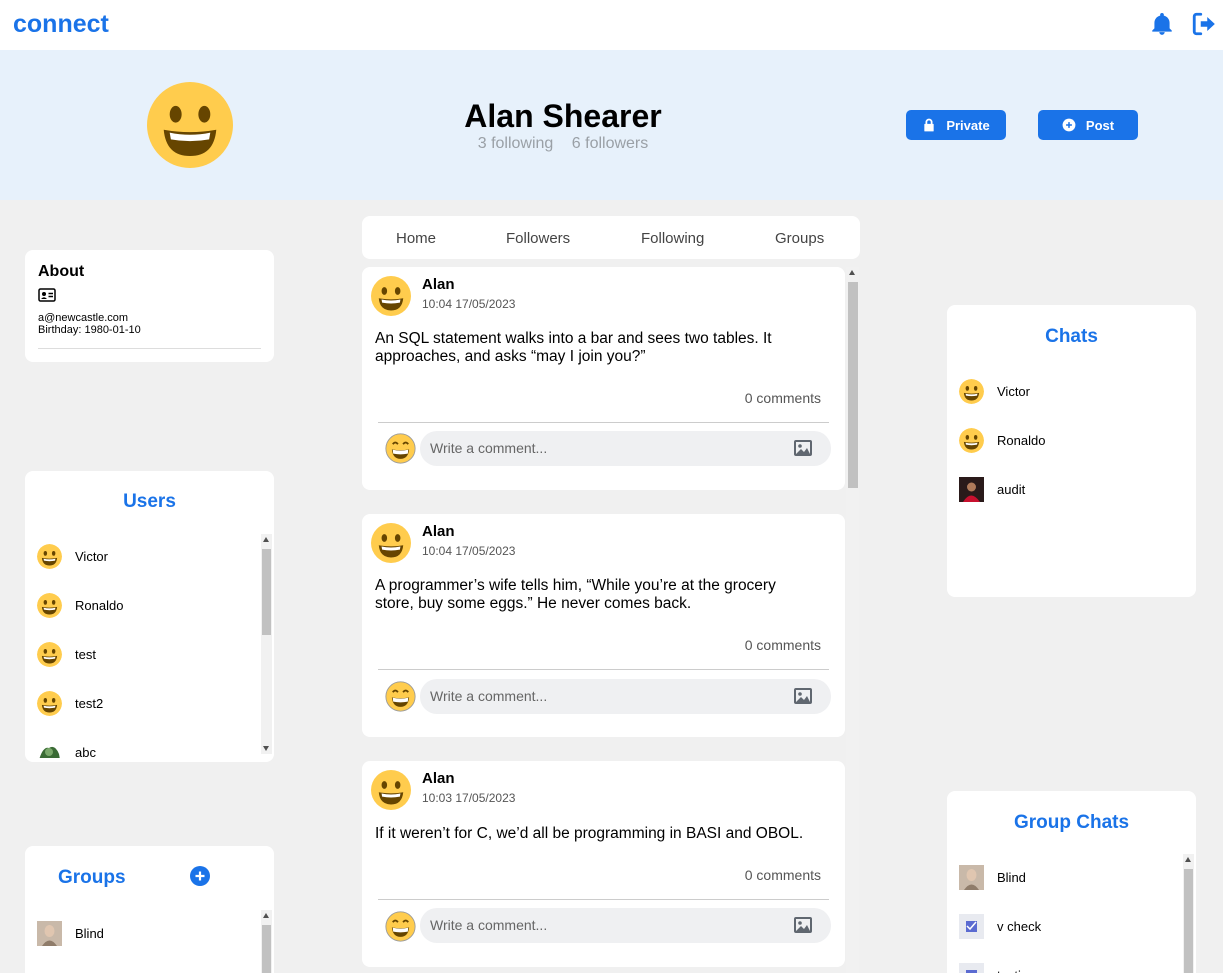 The image size is (1223, 973). What do you see at coordinates (611, 237) in the screenshot?
I see `profile-tabs: Home Followers Following Groups` at bounding box center [611, 237].